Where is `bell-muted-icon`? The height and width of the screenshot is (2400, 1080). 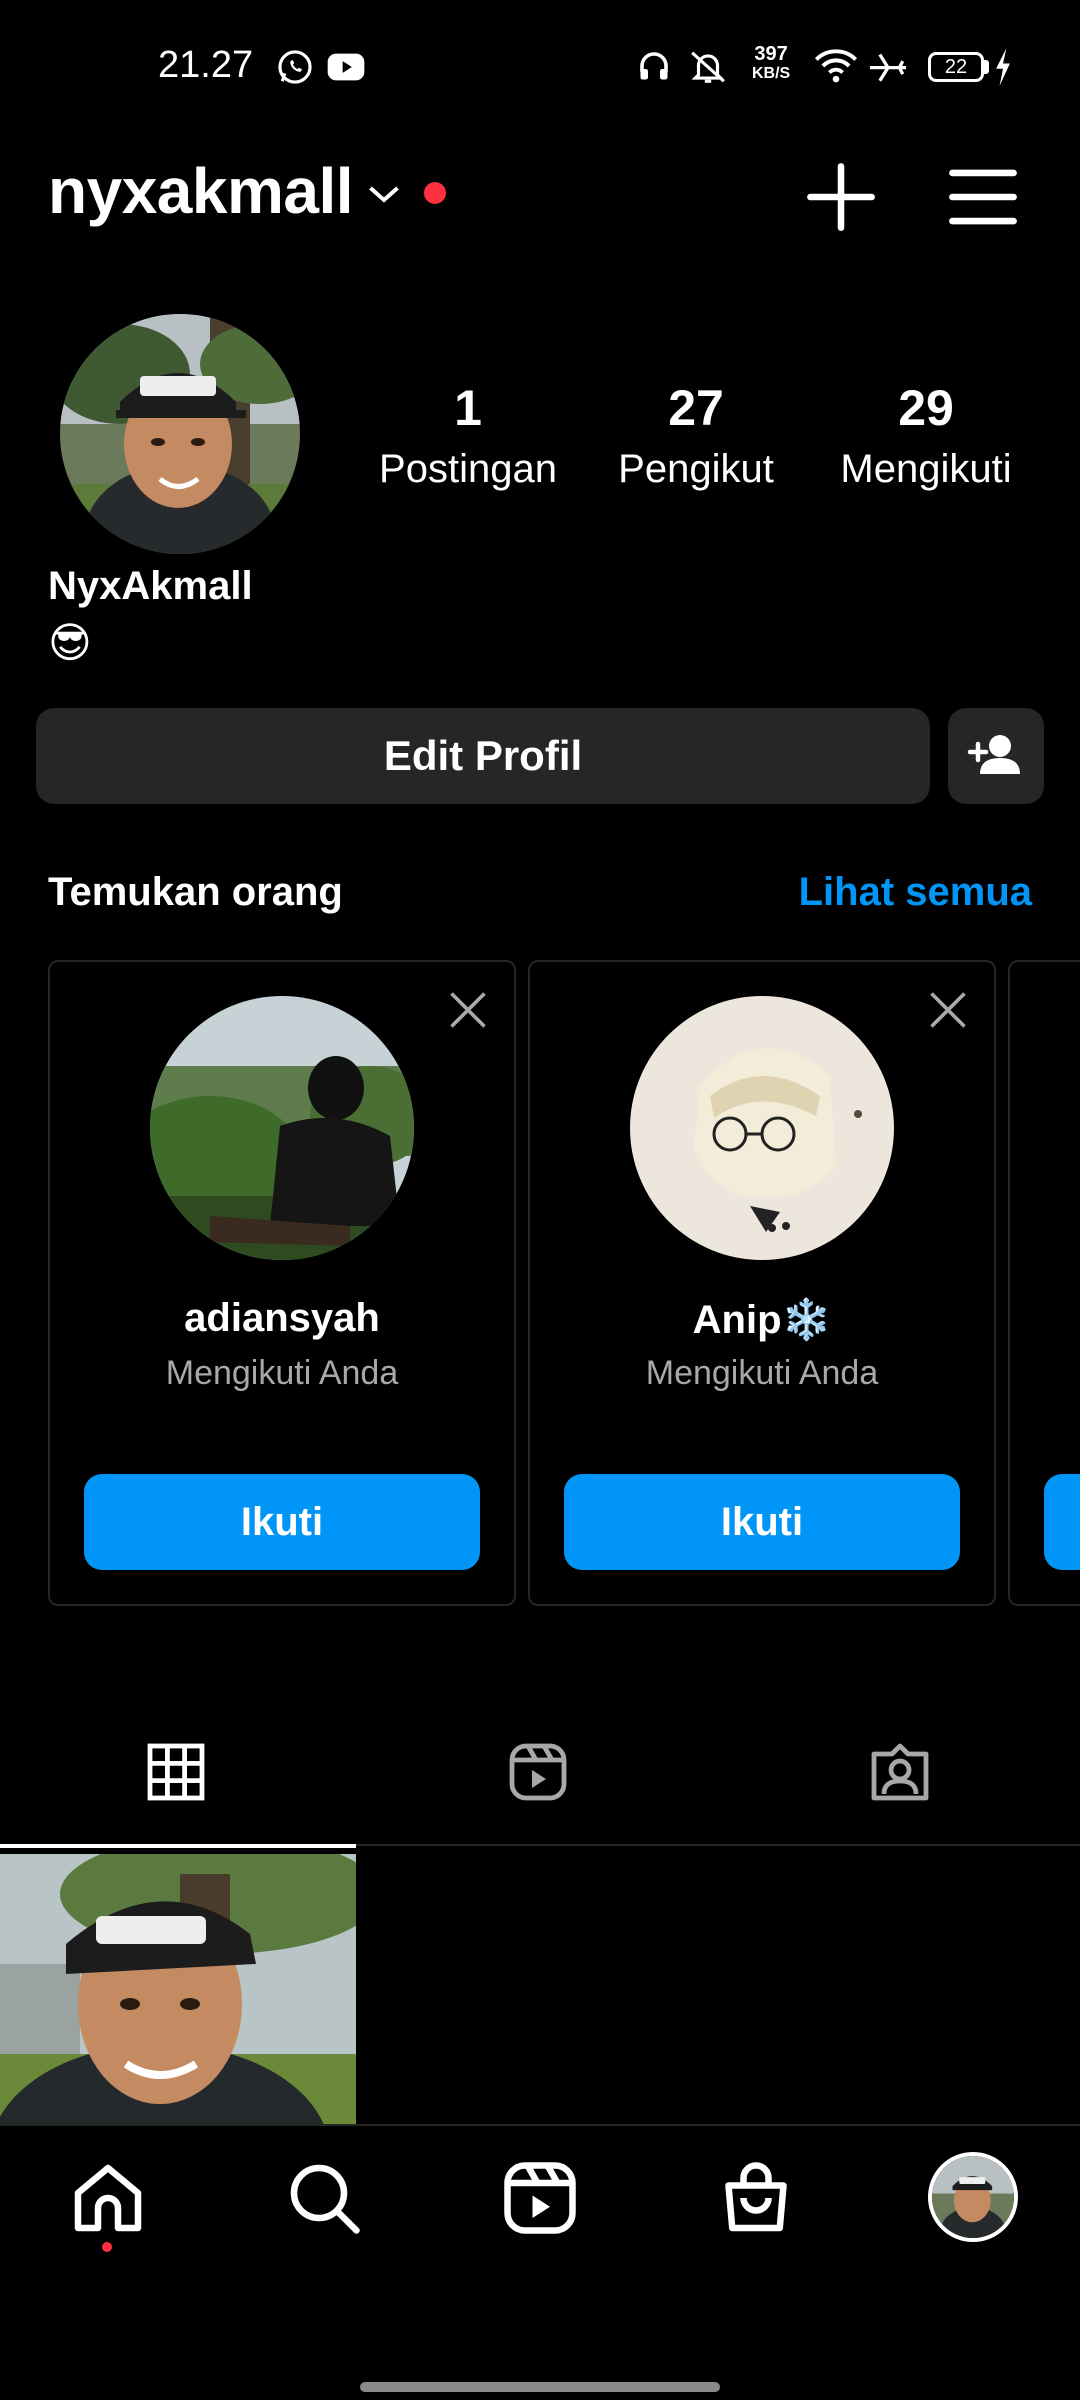
bell-muted-icon is located at coordinates (708, 67).